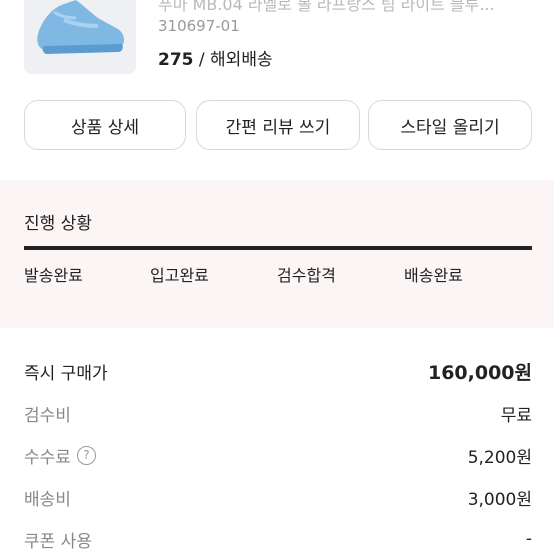 The height and width of the screenshot is (554, 554). Describe the element at coordinates (306, 275) in the screenshot. I see `step-inspection-passed: 검수합격` at that location.